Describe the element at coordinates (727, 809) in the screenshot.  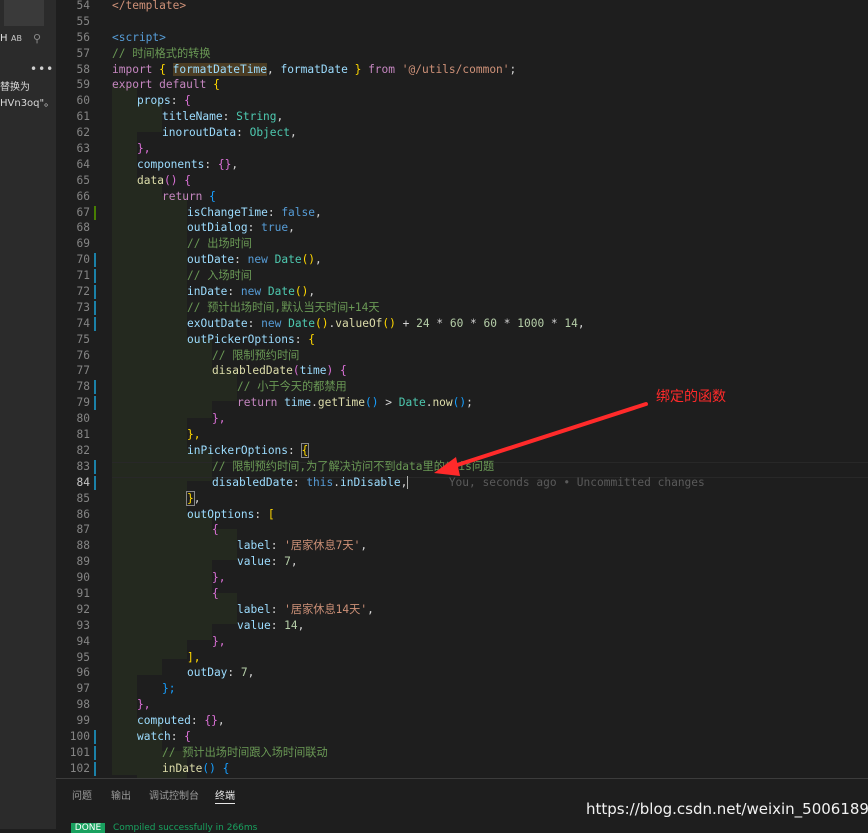
I see `watermark: https://blog.csdn.net/weixin_50061893` at that location.